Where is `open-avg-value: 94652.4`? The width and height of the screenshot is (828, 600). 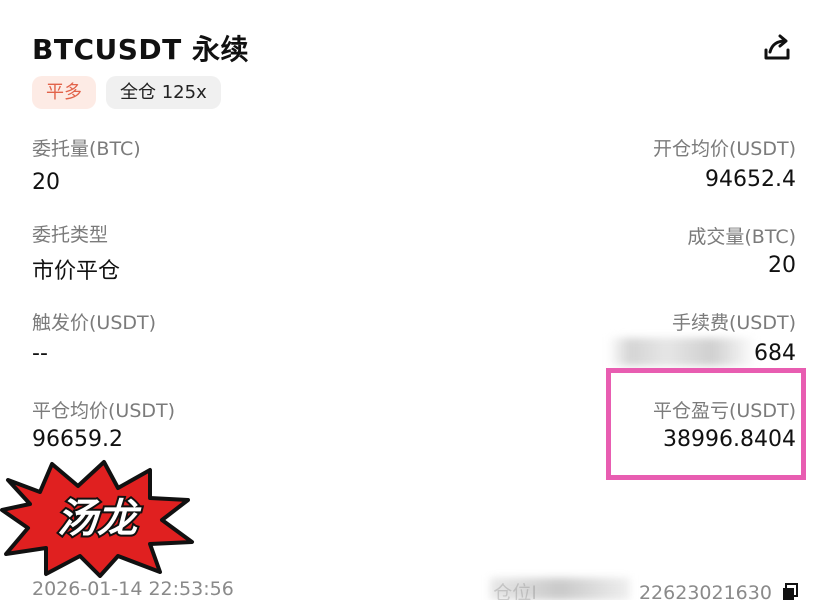
open-avg-value: 94652.4 is located at coordinates (750, 179).